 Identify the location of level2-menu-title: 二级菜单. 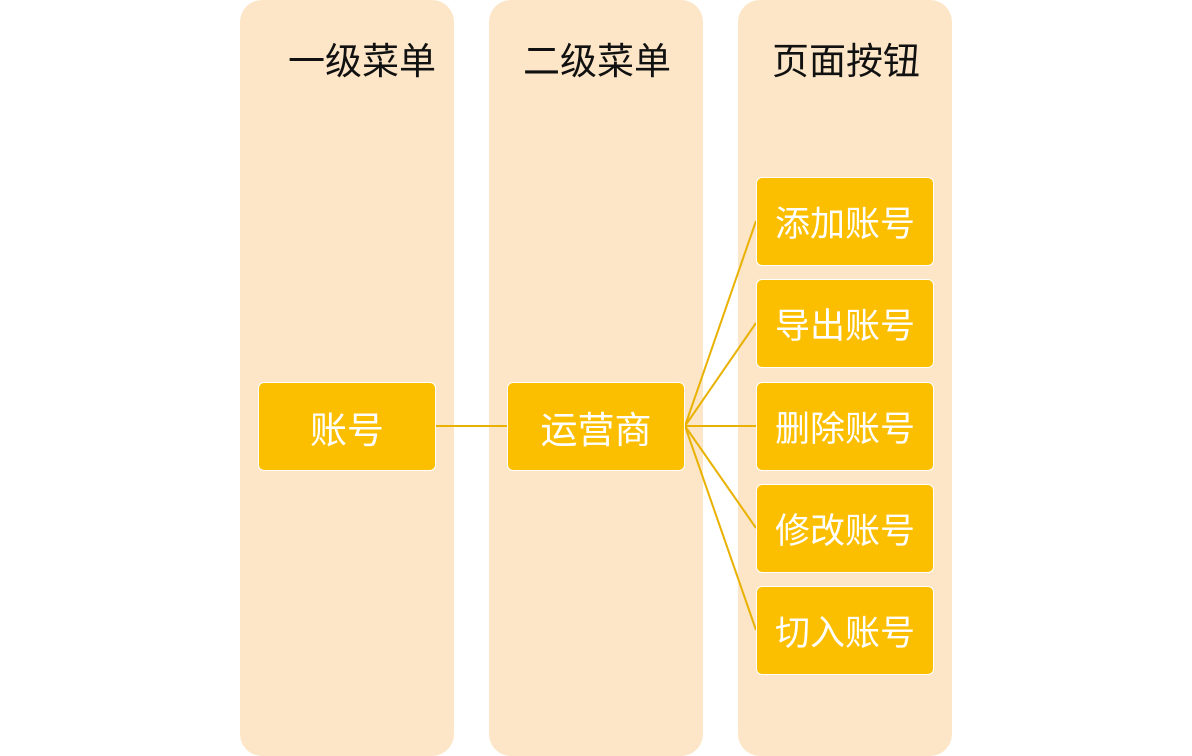
(597, 61).